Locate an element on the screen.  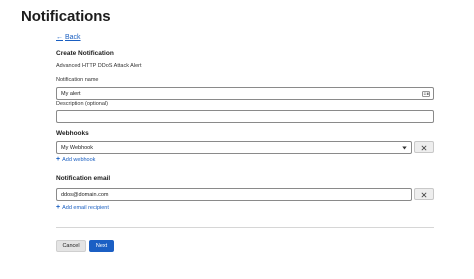
remove-email-button is located at coordinates (424, 194).